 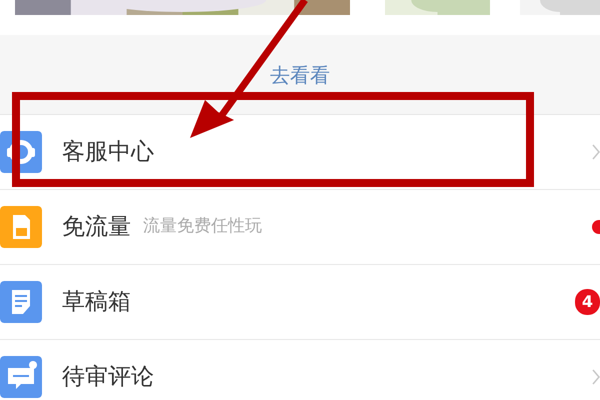 What do you see at coordinates (96, 302) in the screenshot?
I see `menu-label: 草稿箱` at bounding box center [96, 302].